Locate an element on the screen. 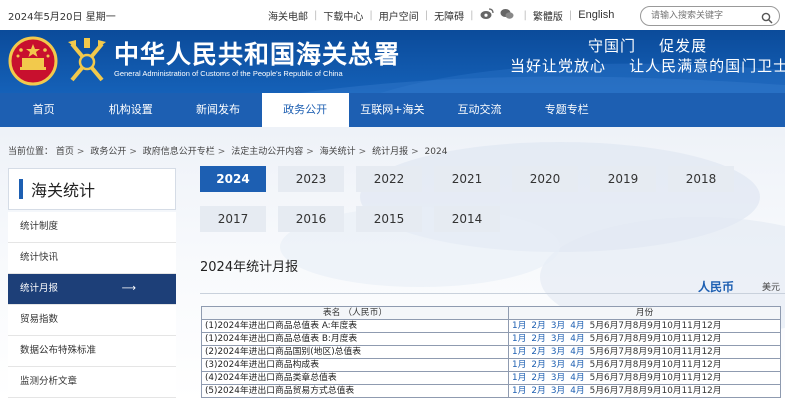 This screenshot has height=400, width=785. sidebar-item-data-standard: 数据公布特殊标准 is located at coordinates (92, 351).